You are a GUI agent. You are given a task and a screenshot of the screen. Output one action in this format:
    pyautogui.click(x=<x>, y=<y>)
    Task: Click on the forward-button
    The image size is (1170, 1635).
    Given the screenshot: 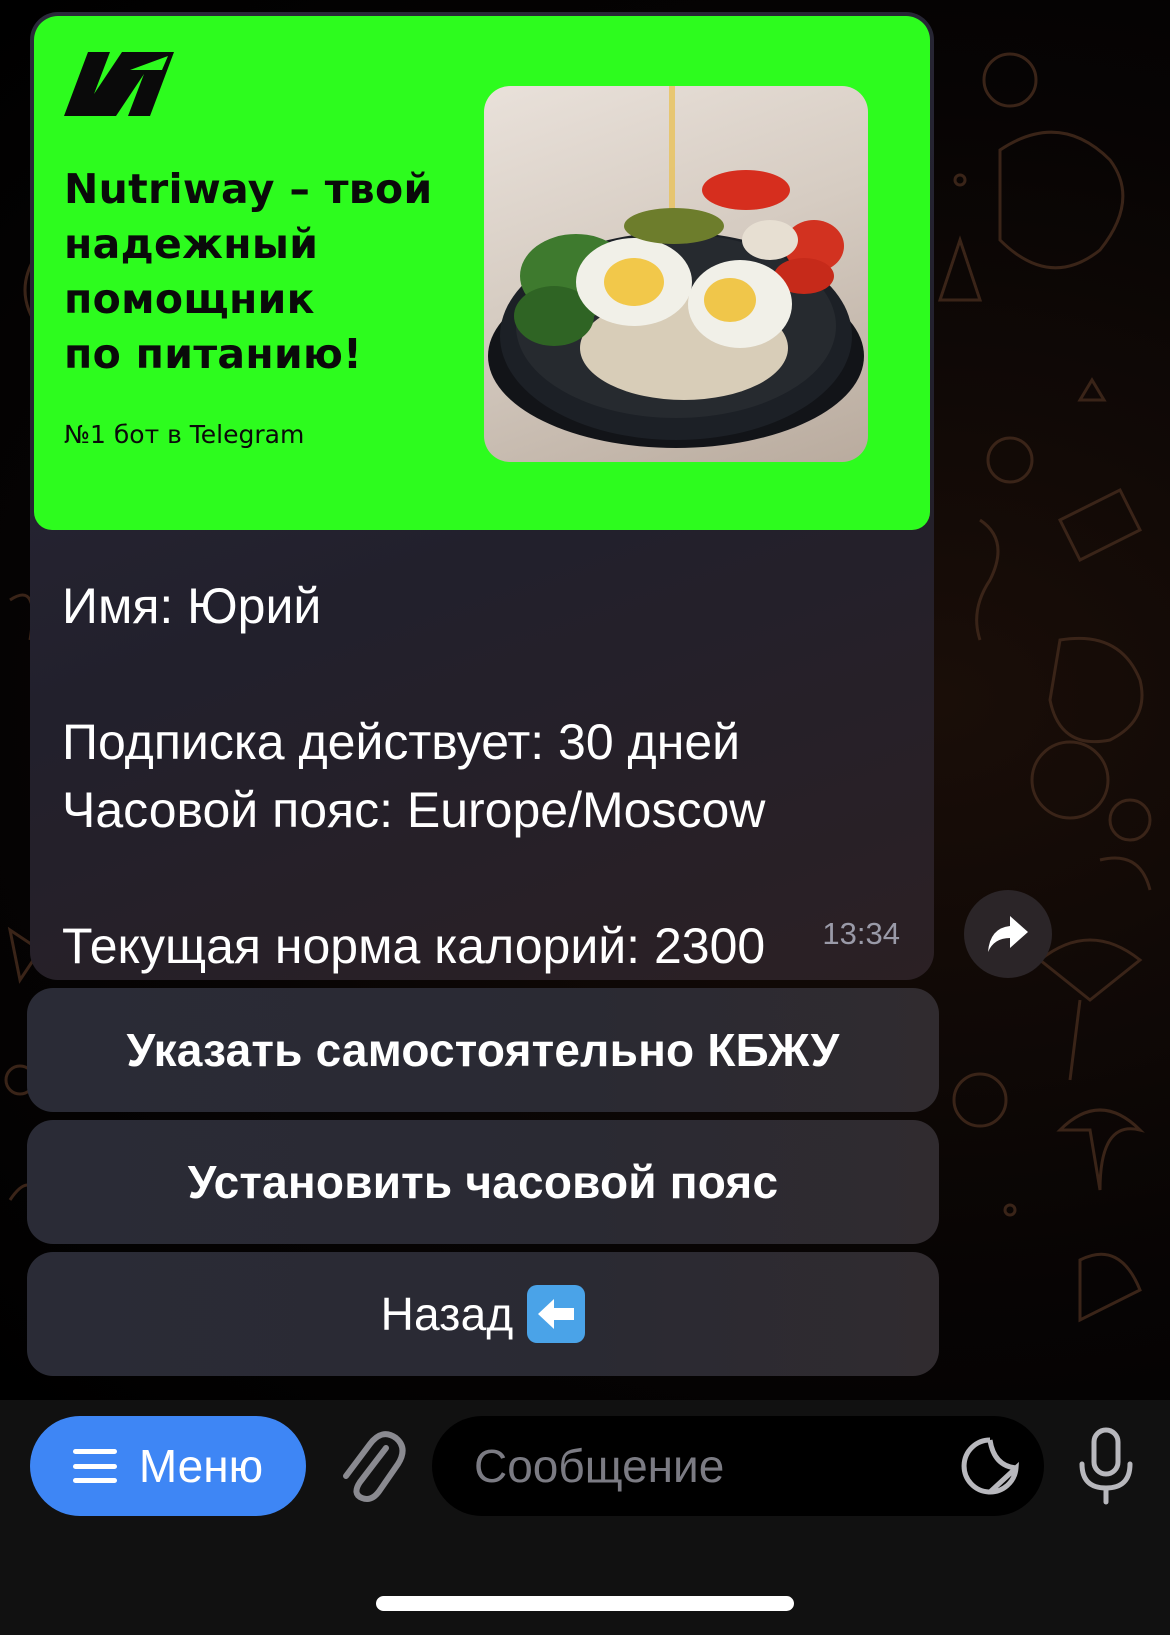 What is the action you would take?
    pyautogui.click(x=1008, y=934)
    